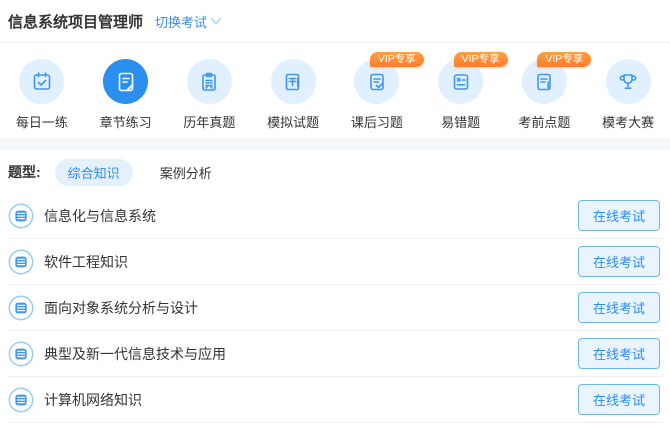 This screenshot has height=424, width=670. I want to click on trophy-icon, so click(628, 81).